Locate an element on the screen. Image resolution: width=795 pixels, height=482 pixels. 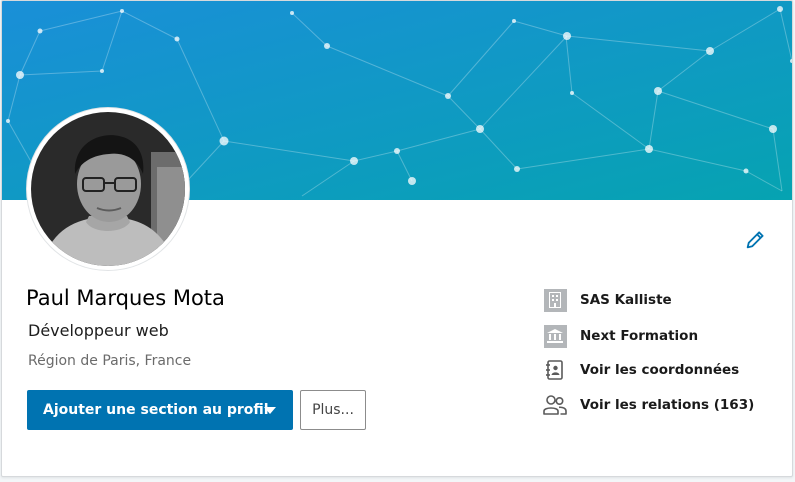
sidebar-item-contact-info-label: Voir les coordonnées is located at coordinates (660, 370).